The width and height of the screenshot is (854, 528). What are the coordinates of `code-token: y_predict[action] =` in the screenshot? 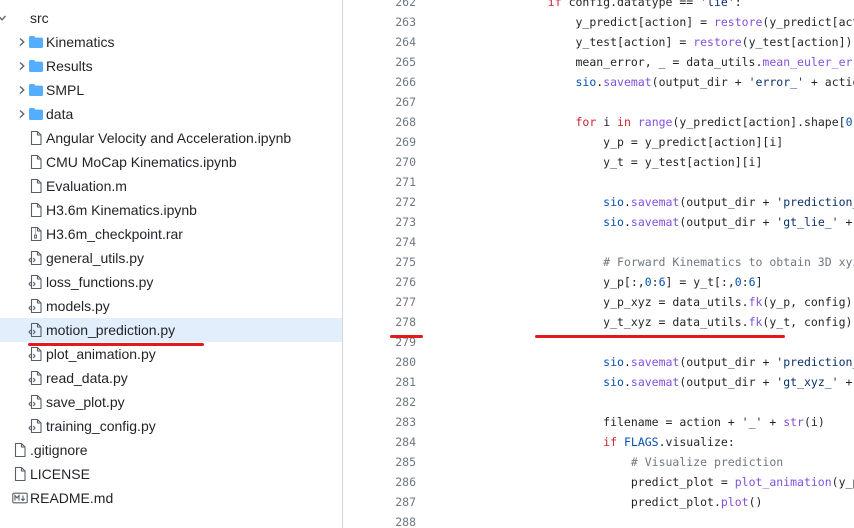 It's located at (575, 22).